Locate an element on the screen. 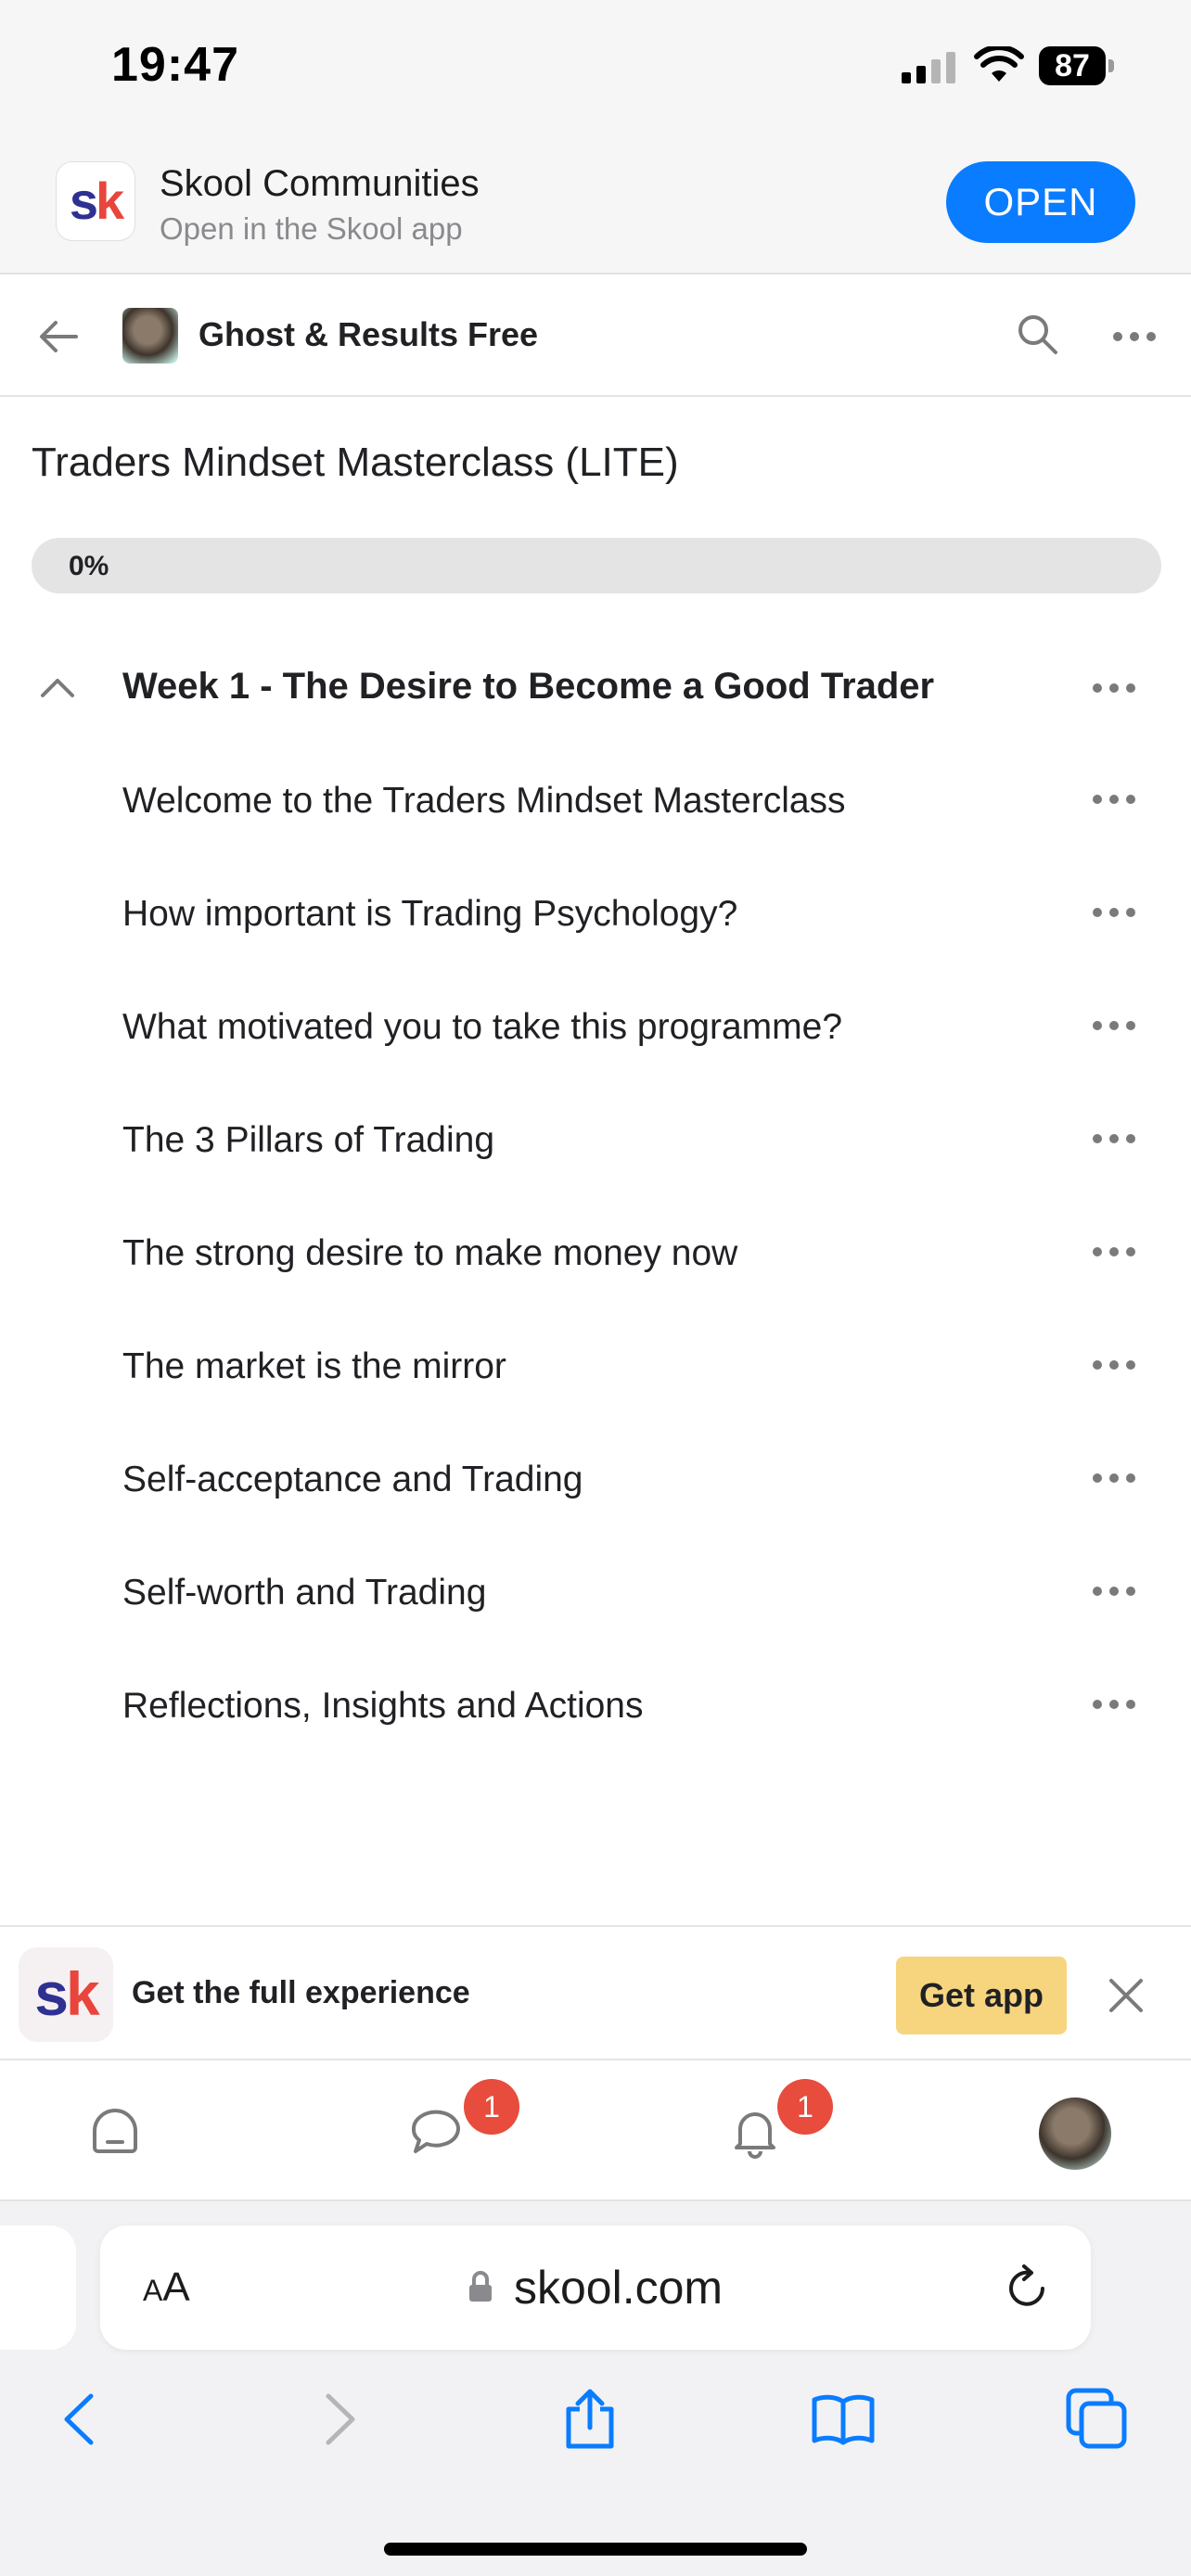  more-options-icon is located at coordinates (1134, 337).